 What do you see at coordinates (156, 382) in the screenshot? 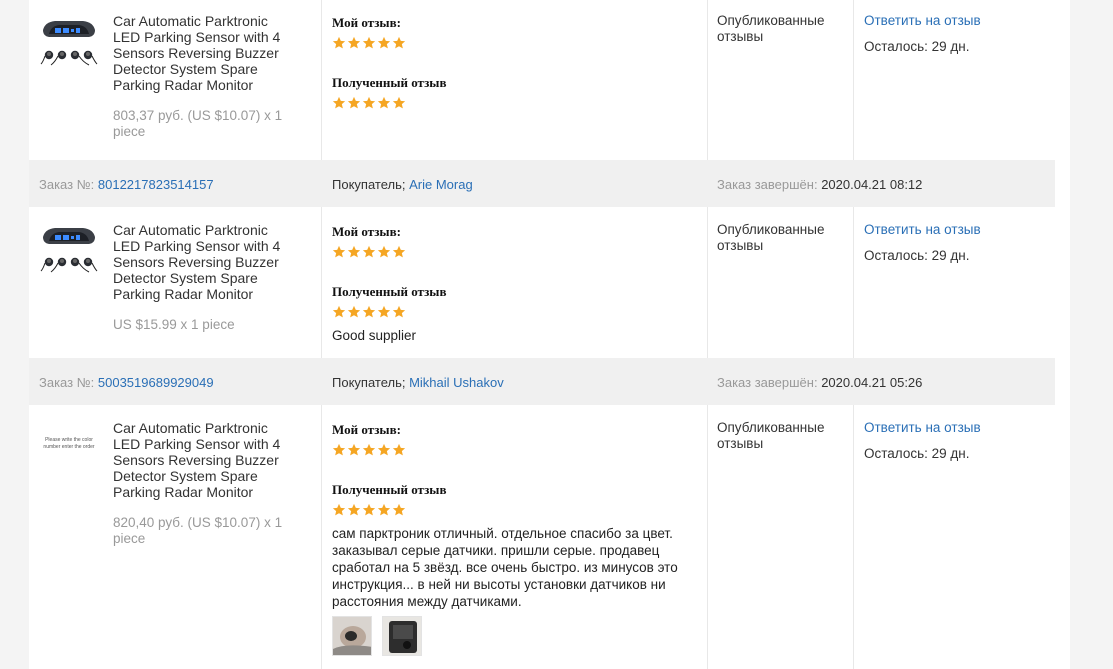
I see `order-number-link: 5003519689929049` at bounding box center [156, 382].